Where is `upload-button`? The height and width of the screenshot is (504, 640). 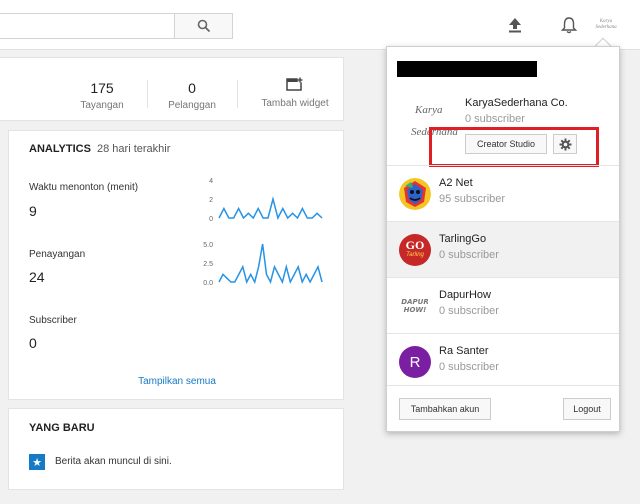
upload-button is located at coordinates (515, 25).